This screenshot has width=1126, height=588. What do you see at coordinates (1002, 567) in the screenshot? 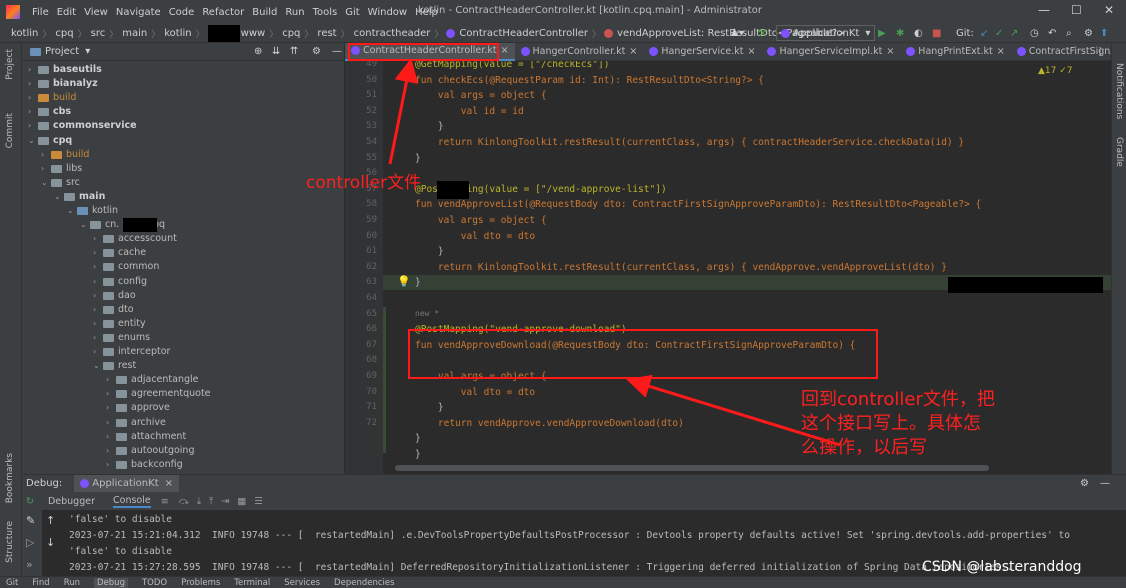
I see `watermark: CSDN @labsteranddog` at bounding box center [1002, 567].